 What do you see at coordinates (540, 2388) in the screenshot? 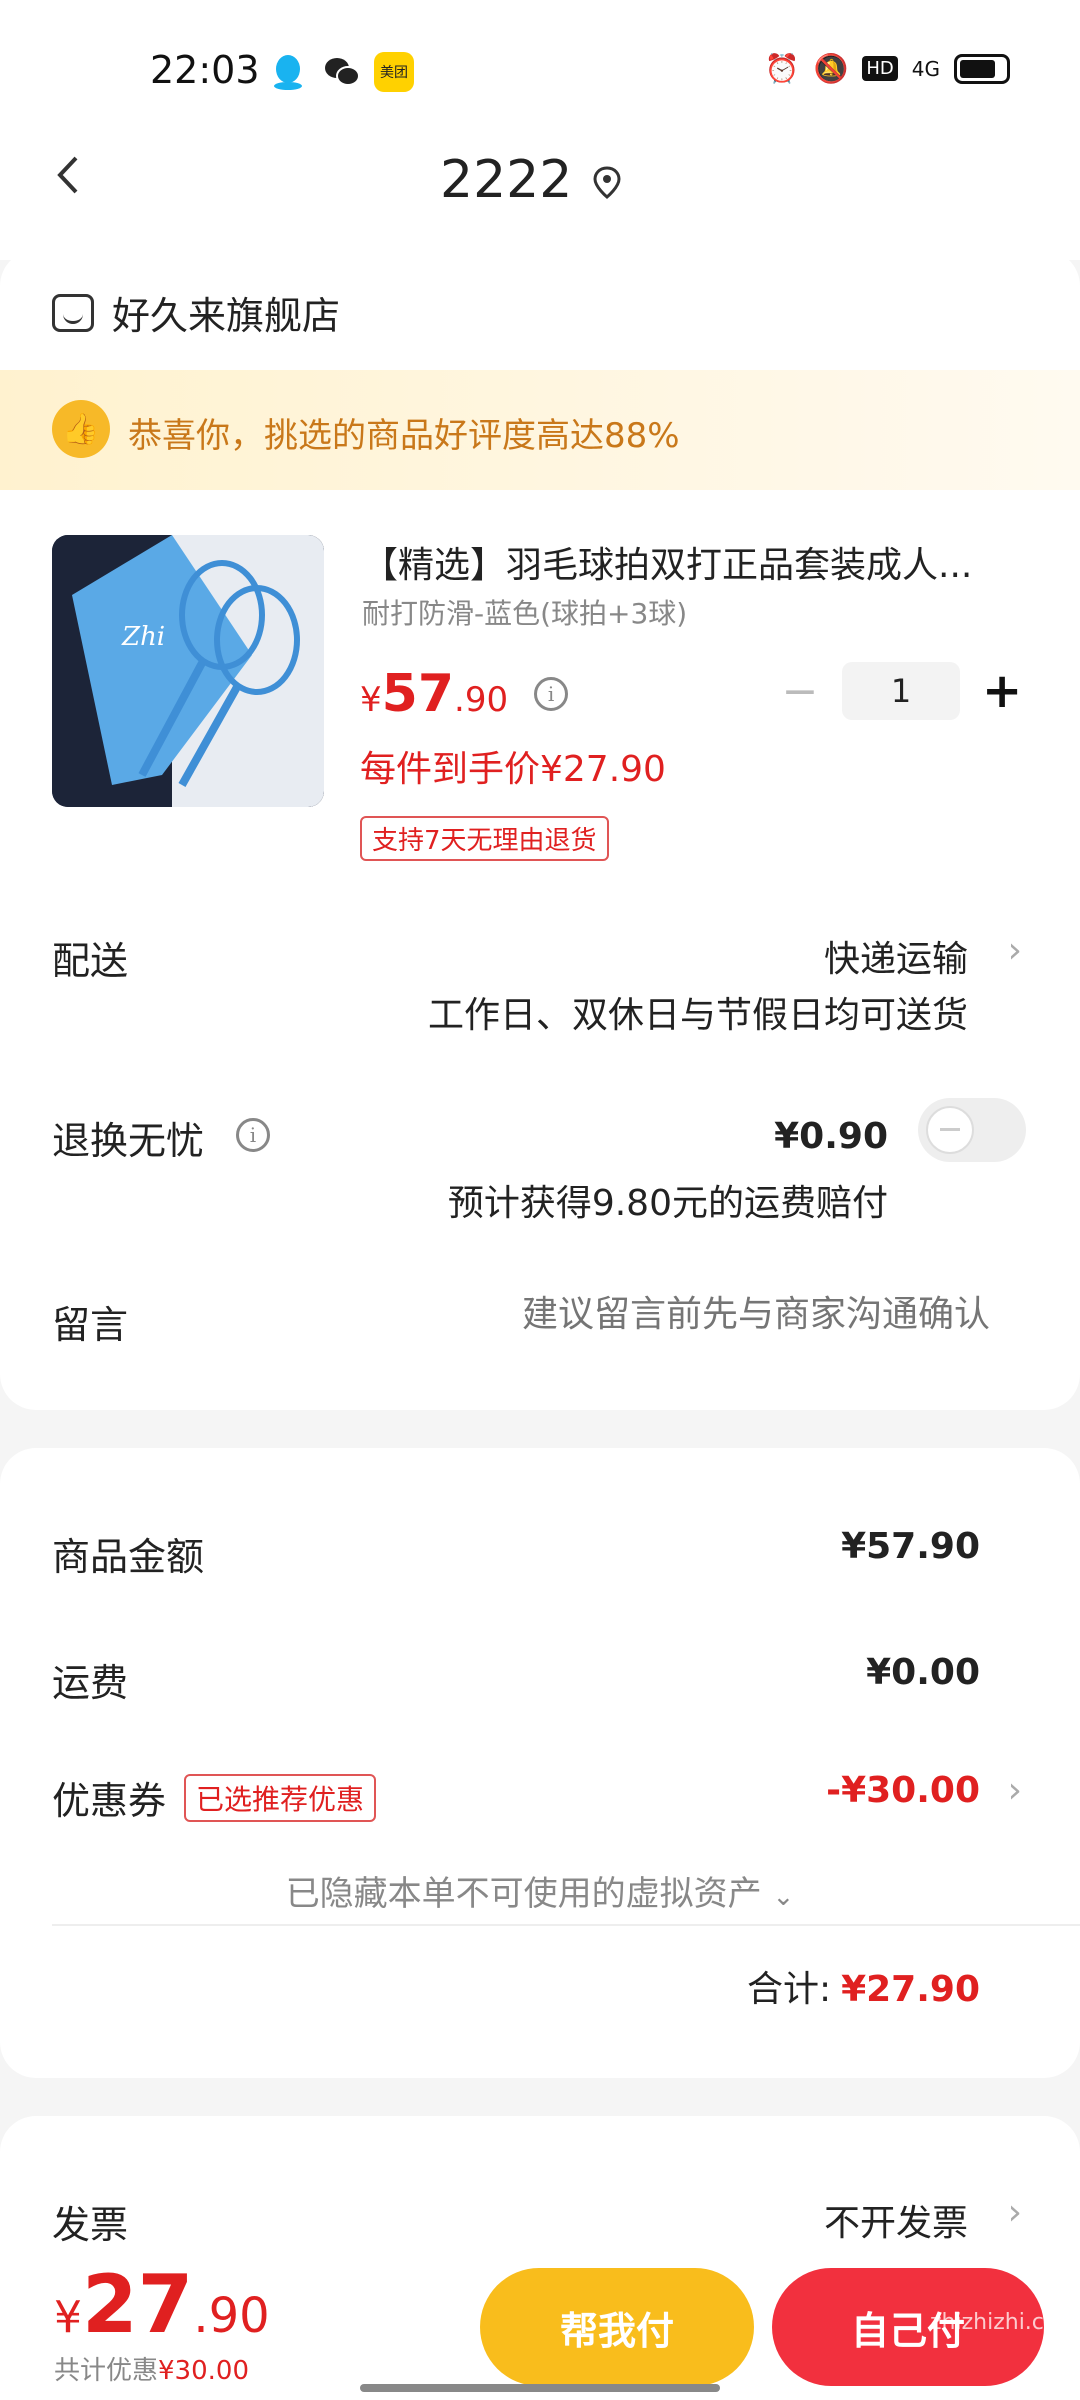
I see `home-indicator` at bounding box center [540, 2388].